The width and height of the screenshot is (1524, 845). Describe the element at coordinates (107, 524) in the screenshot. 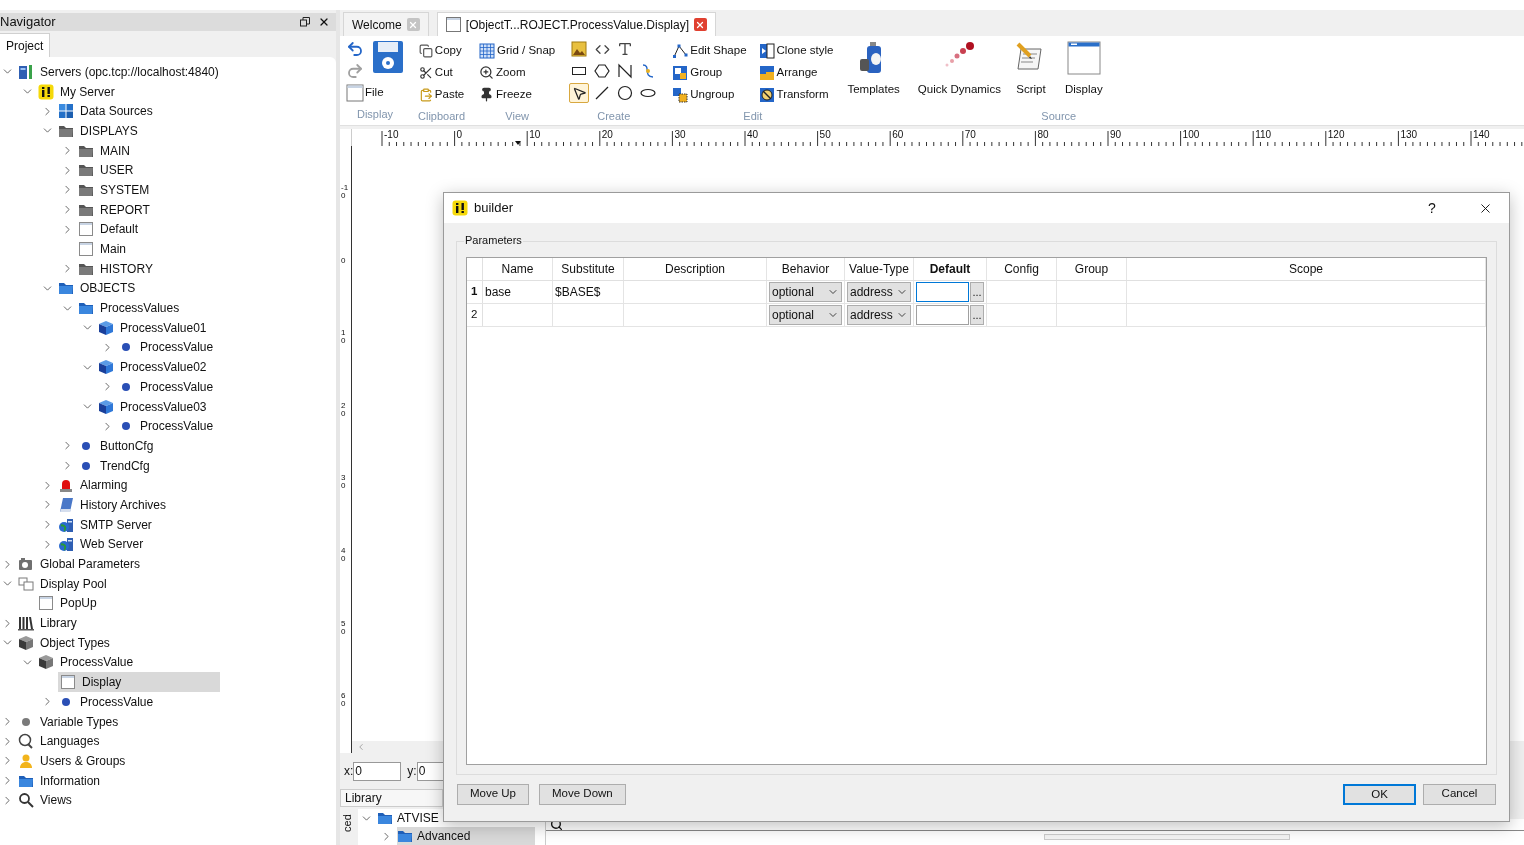

I see `tree-item: SMTP Server` at that location.